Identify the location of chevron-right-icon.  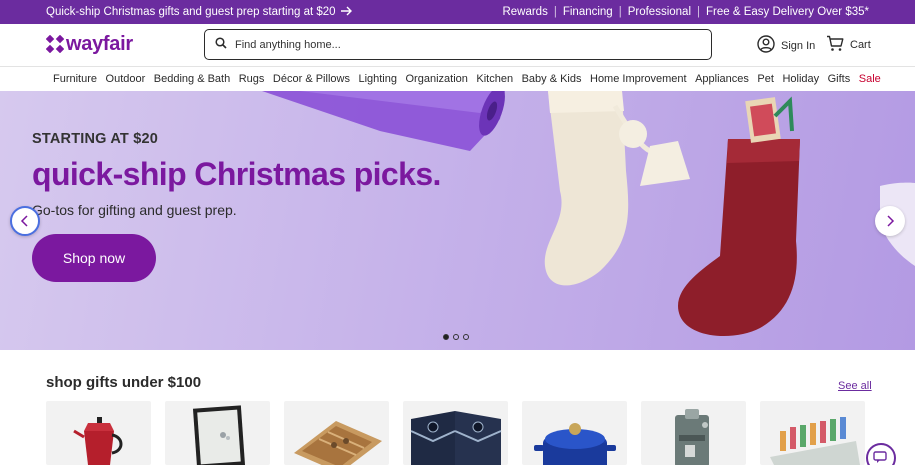
(891, 221).